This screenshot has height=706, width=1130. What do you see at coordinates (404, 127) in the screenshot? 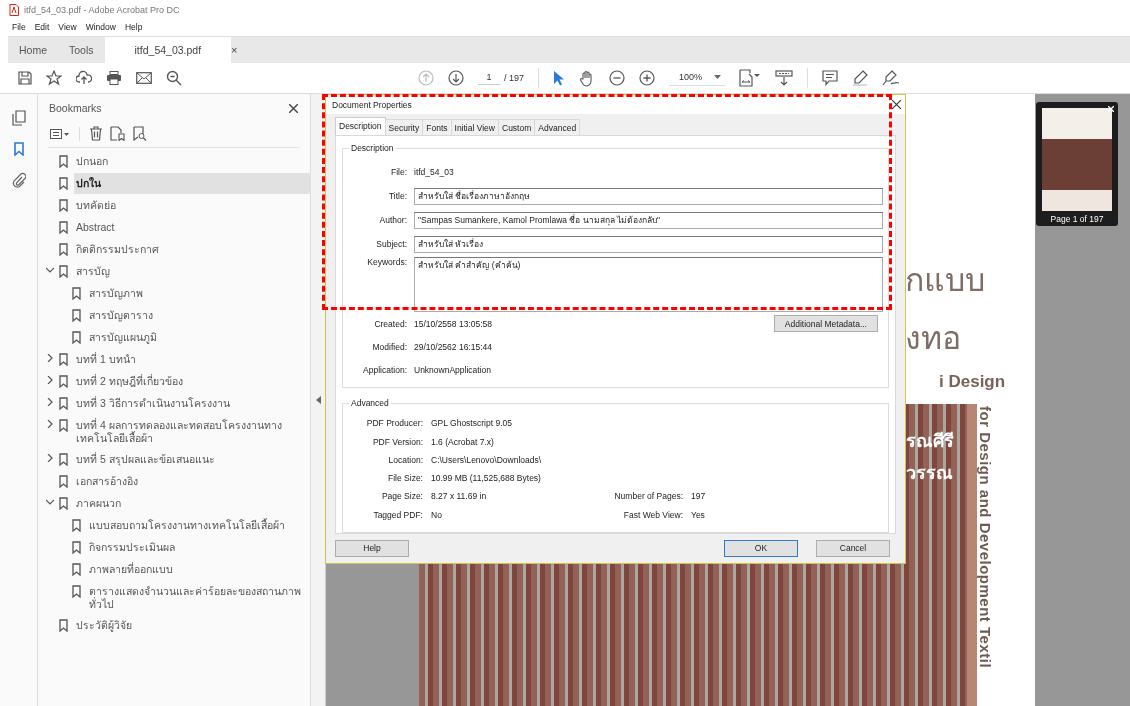
I see `dialog-tab: Security` at bounding box center [404, 127].